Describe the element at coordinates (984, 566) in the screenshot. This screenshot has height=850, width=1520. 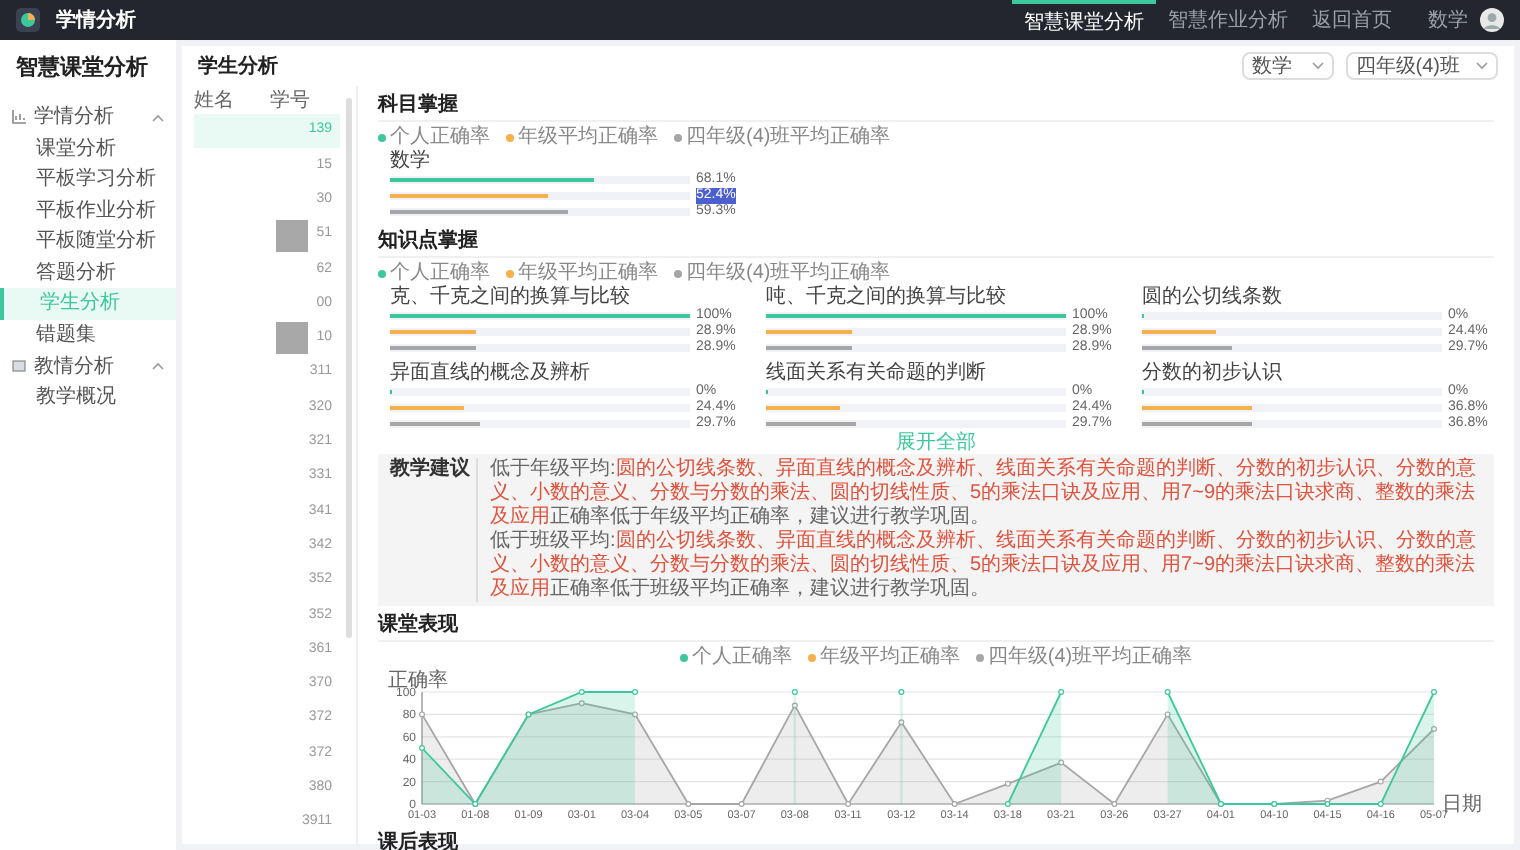
I see `suggestion-text: 低于班级平均:圆的公切线条数、异面直线的概念及辨析、线面关系有关命题的判断、分数的初步认识、分数的意义、小数的意义、分数与分数的乘法、圆的切线性质、5的乘法口诀及应用、用7~9的乘法口诀求商、整数的乘法及应用正确率低于班级平均正确率，建议进行教学巩固。` at that location.